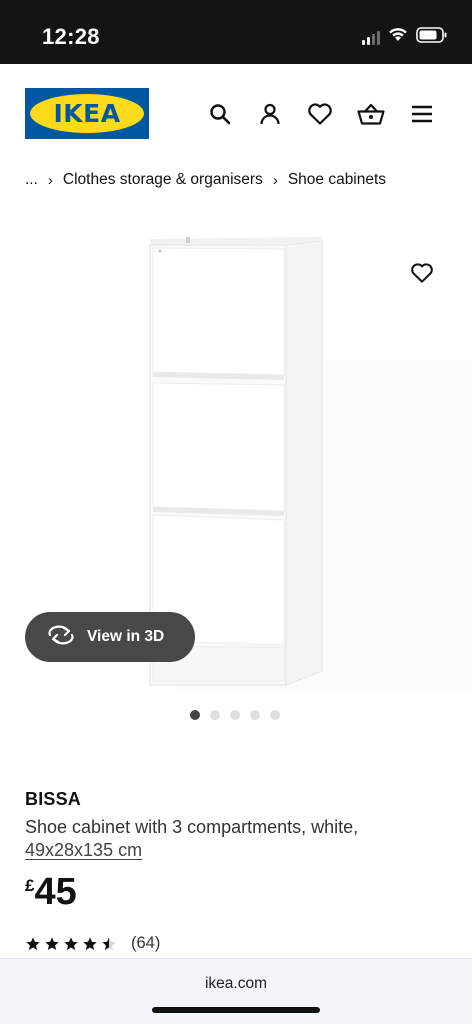  I want to click on rating-stars, so click(71, 944).